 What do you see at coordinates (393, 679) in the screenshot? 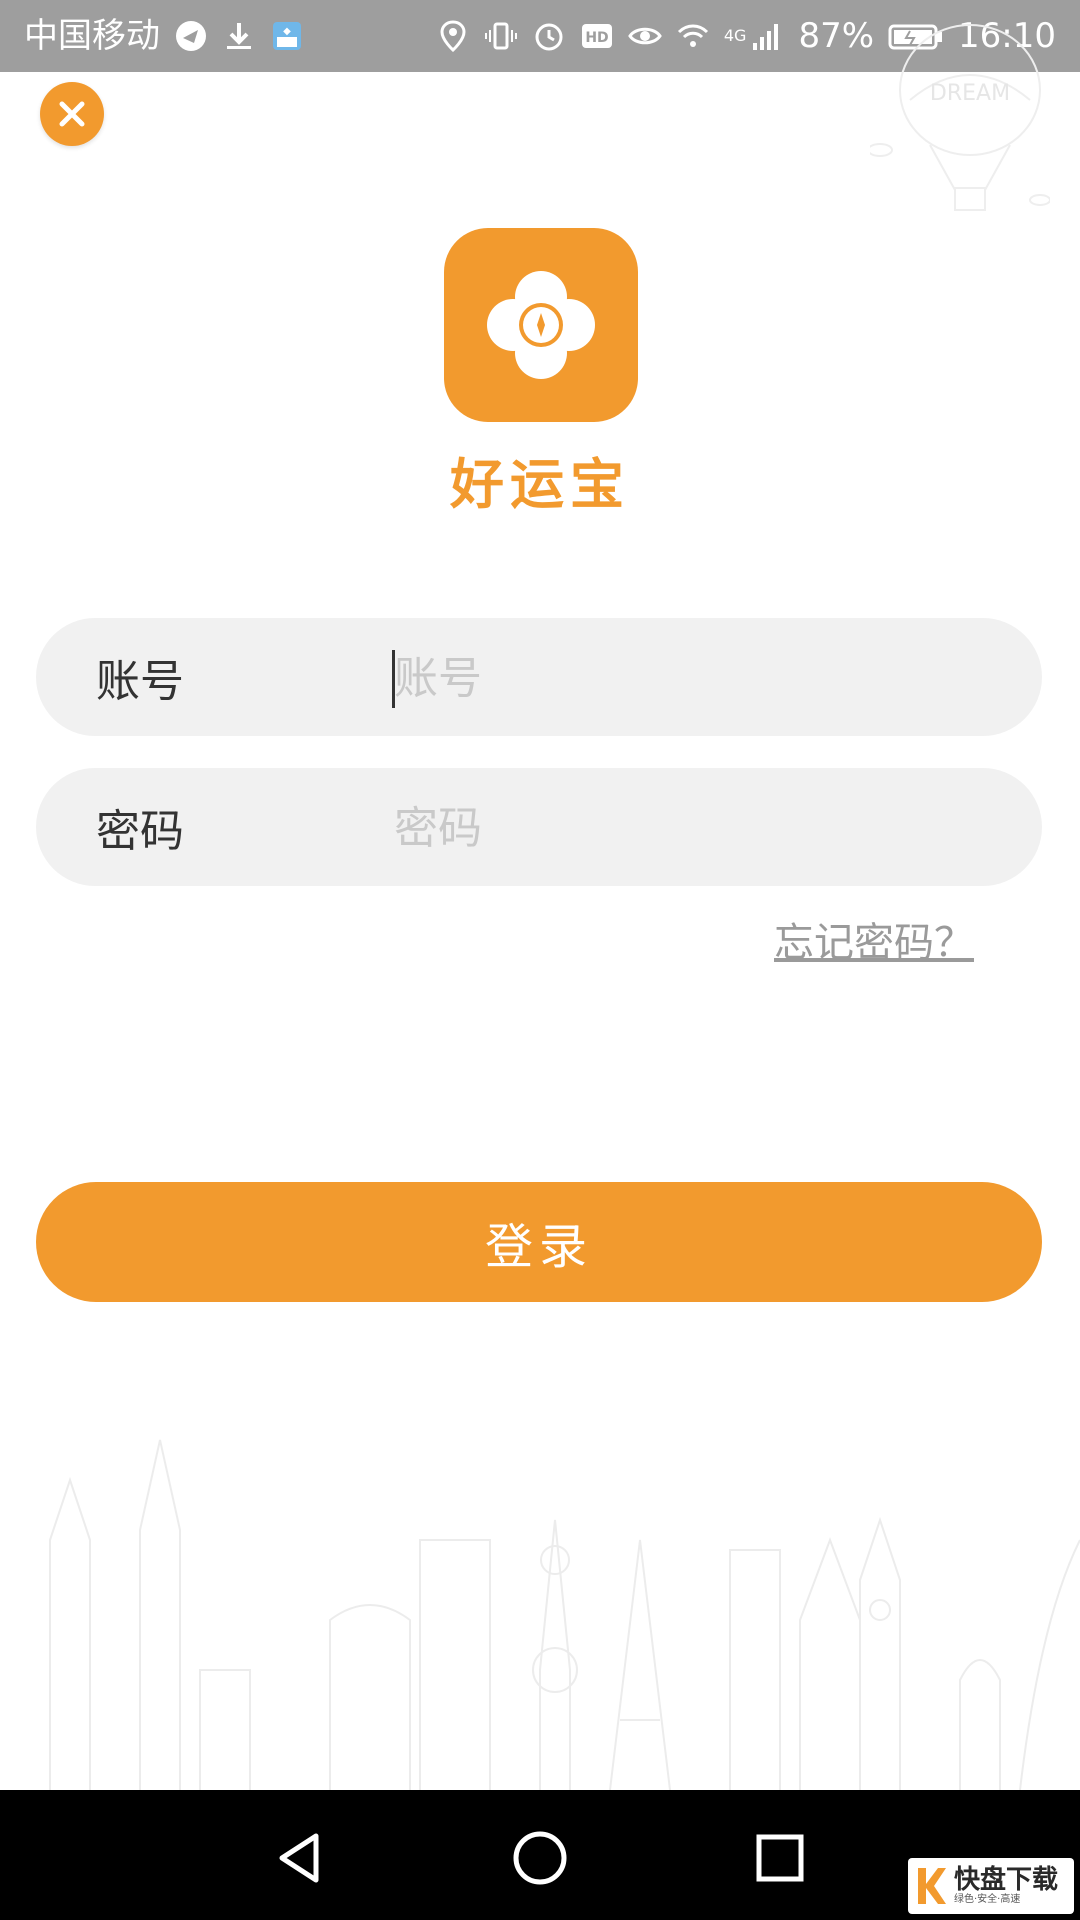
I see `text-caret` at bounding box center [393, 679].